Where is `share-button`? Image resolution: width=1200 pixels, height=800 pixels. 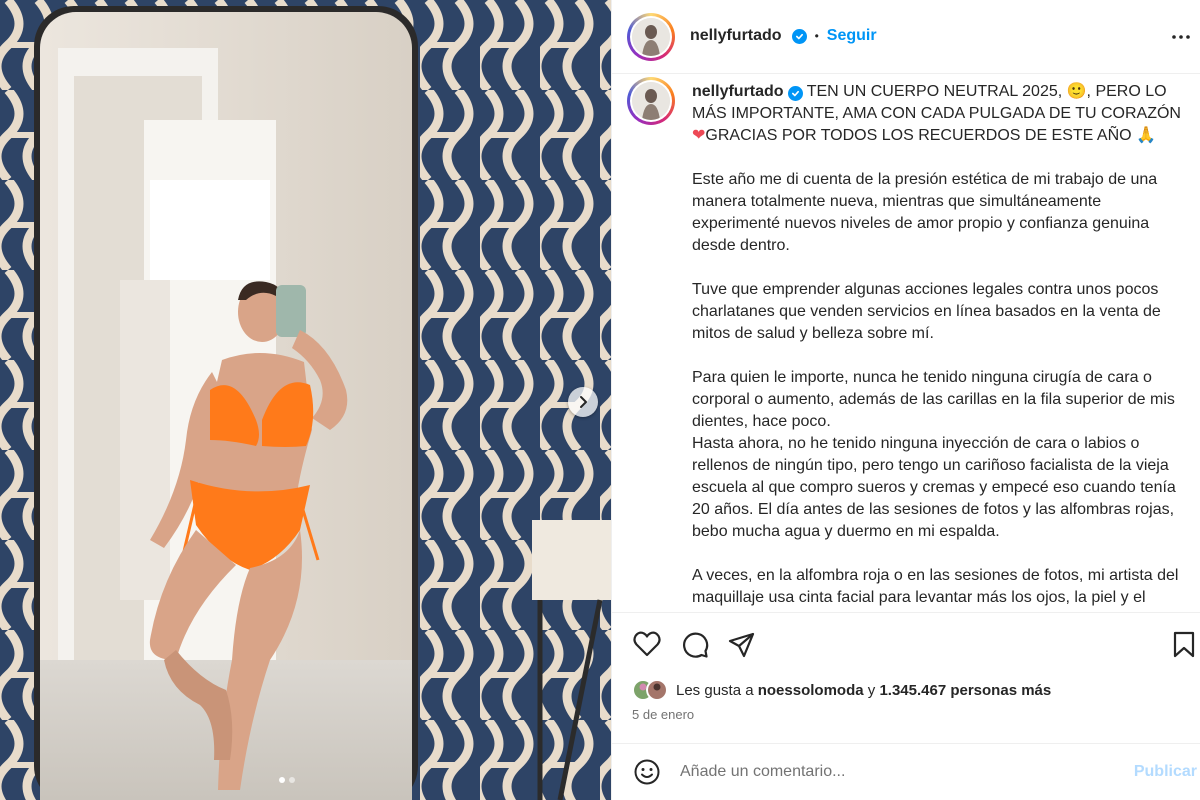
share-button is located at coordinates (742, 647).